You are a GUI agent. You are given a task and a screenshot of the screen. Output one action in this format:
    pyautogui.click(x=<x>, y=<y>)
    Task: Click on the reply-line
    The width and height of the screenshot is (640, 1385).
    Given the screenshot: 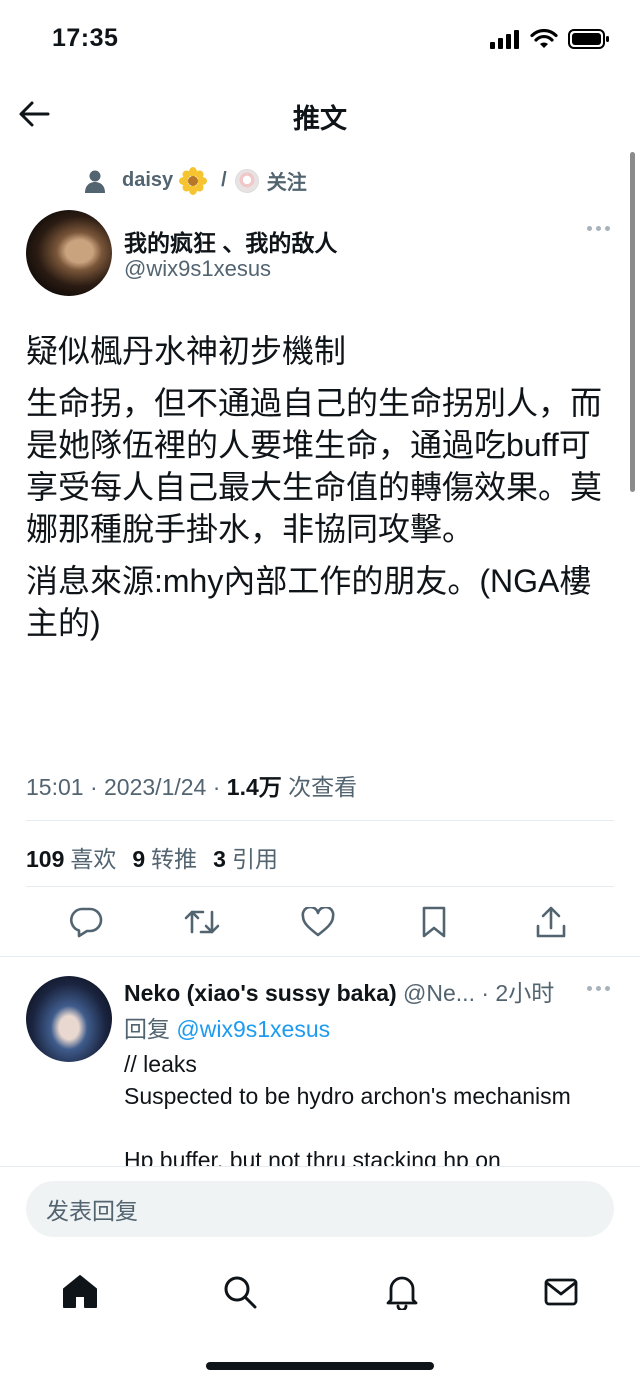 What is the action you would take?
    pyautogui.click(x=374, y=1128)
    